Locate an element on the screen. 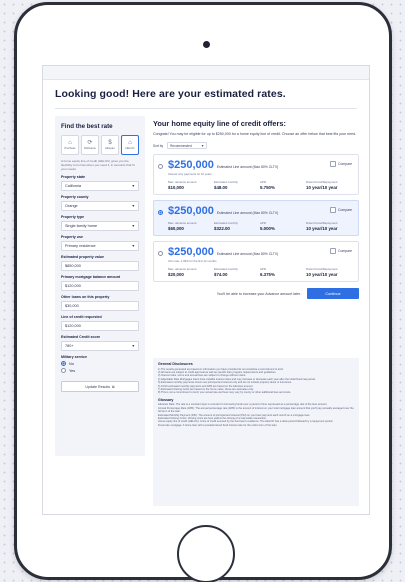 This screenshot has width=405, height=582. sort-select: Recommended ▼ is located at coordinates (187, 146).